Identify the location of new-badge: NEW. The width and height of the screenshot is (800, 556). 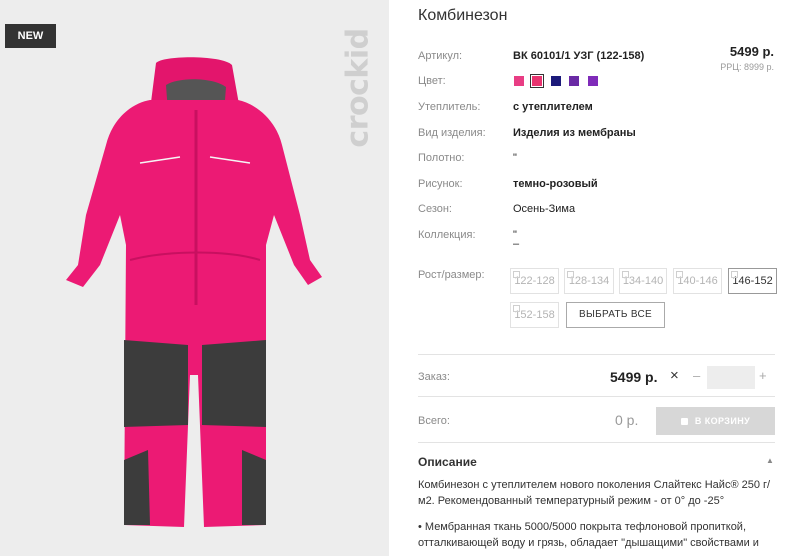
(30, 36).